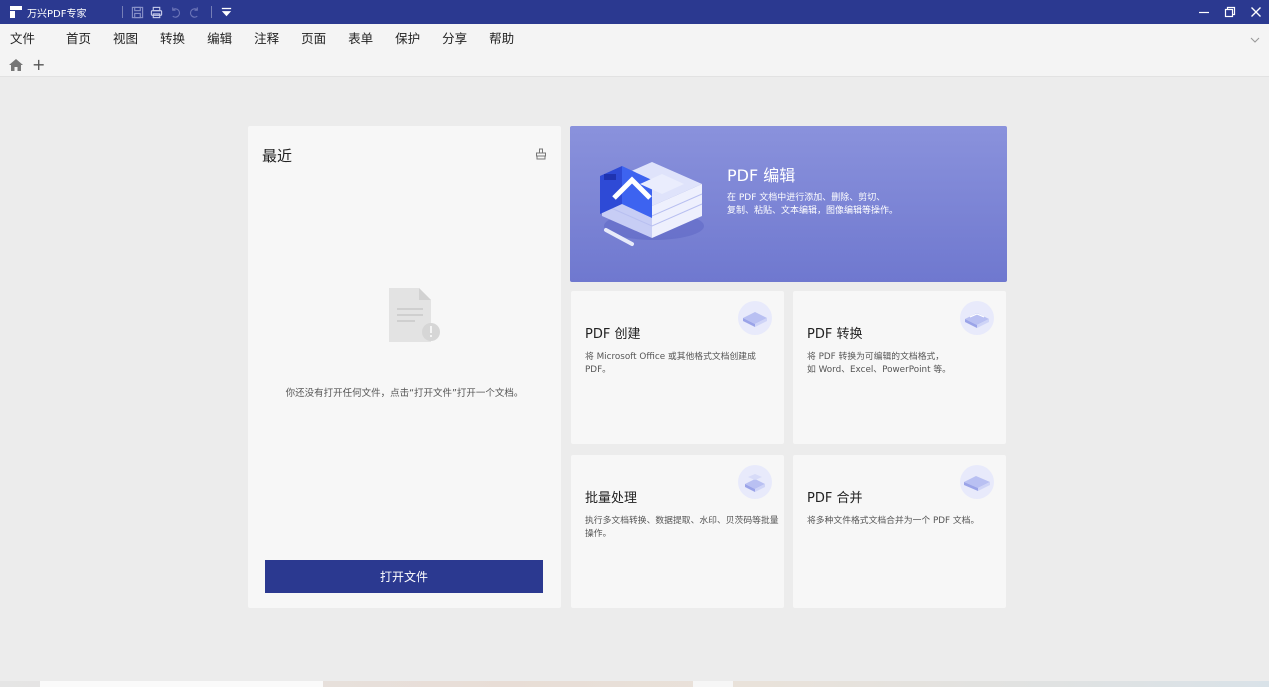  Describe the element at coordinates (682, 527) in the screenshot. I see `card-description: 执行多文档转换、数据提取、水印、贝茨码等批量操作。` at that location.